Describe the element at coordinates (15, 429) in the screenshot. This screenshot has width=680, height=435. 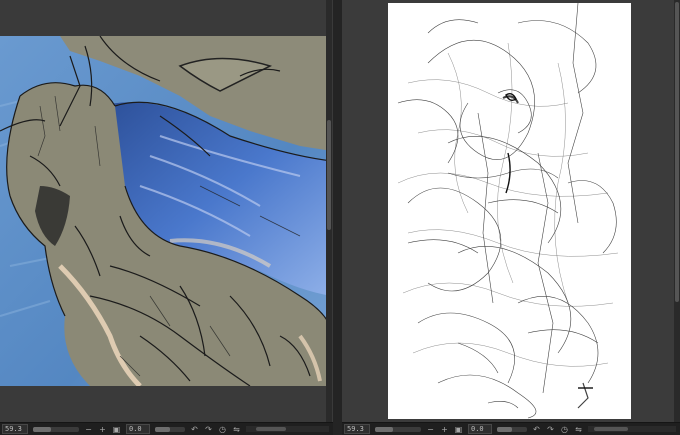
I see `left-zoom-field: 59.3` at that location.